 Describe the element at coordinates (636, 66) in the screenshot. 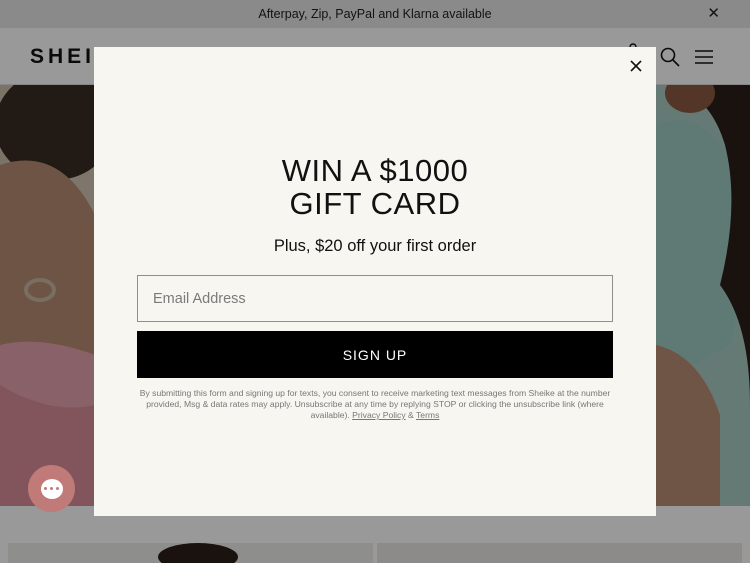

I see `close-icon` at that location.